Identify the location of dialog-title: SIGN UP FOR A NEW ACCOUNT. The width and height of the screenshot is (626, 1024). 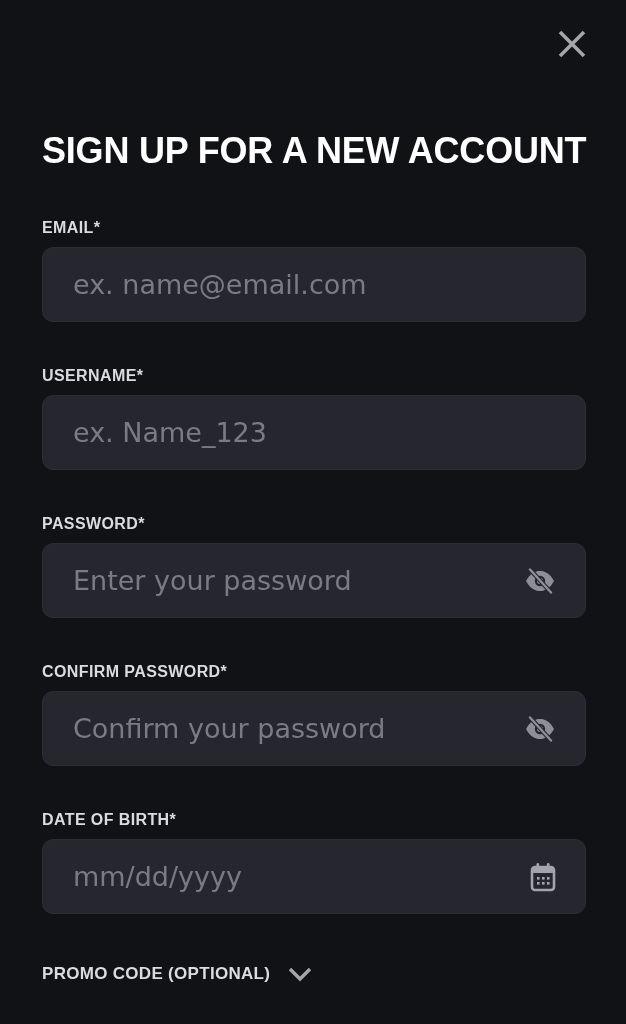
(314, 151).